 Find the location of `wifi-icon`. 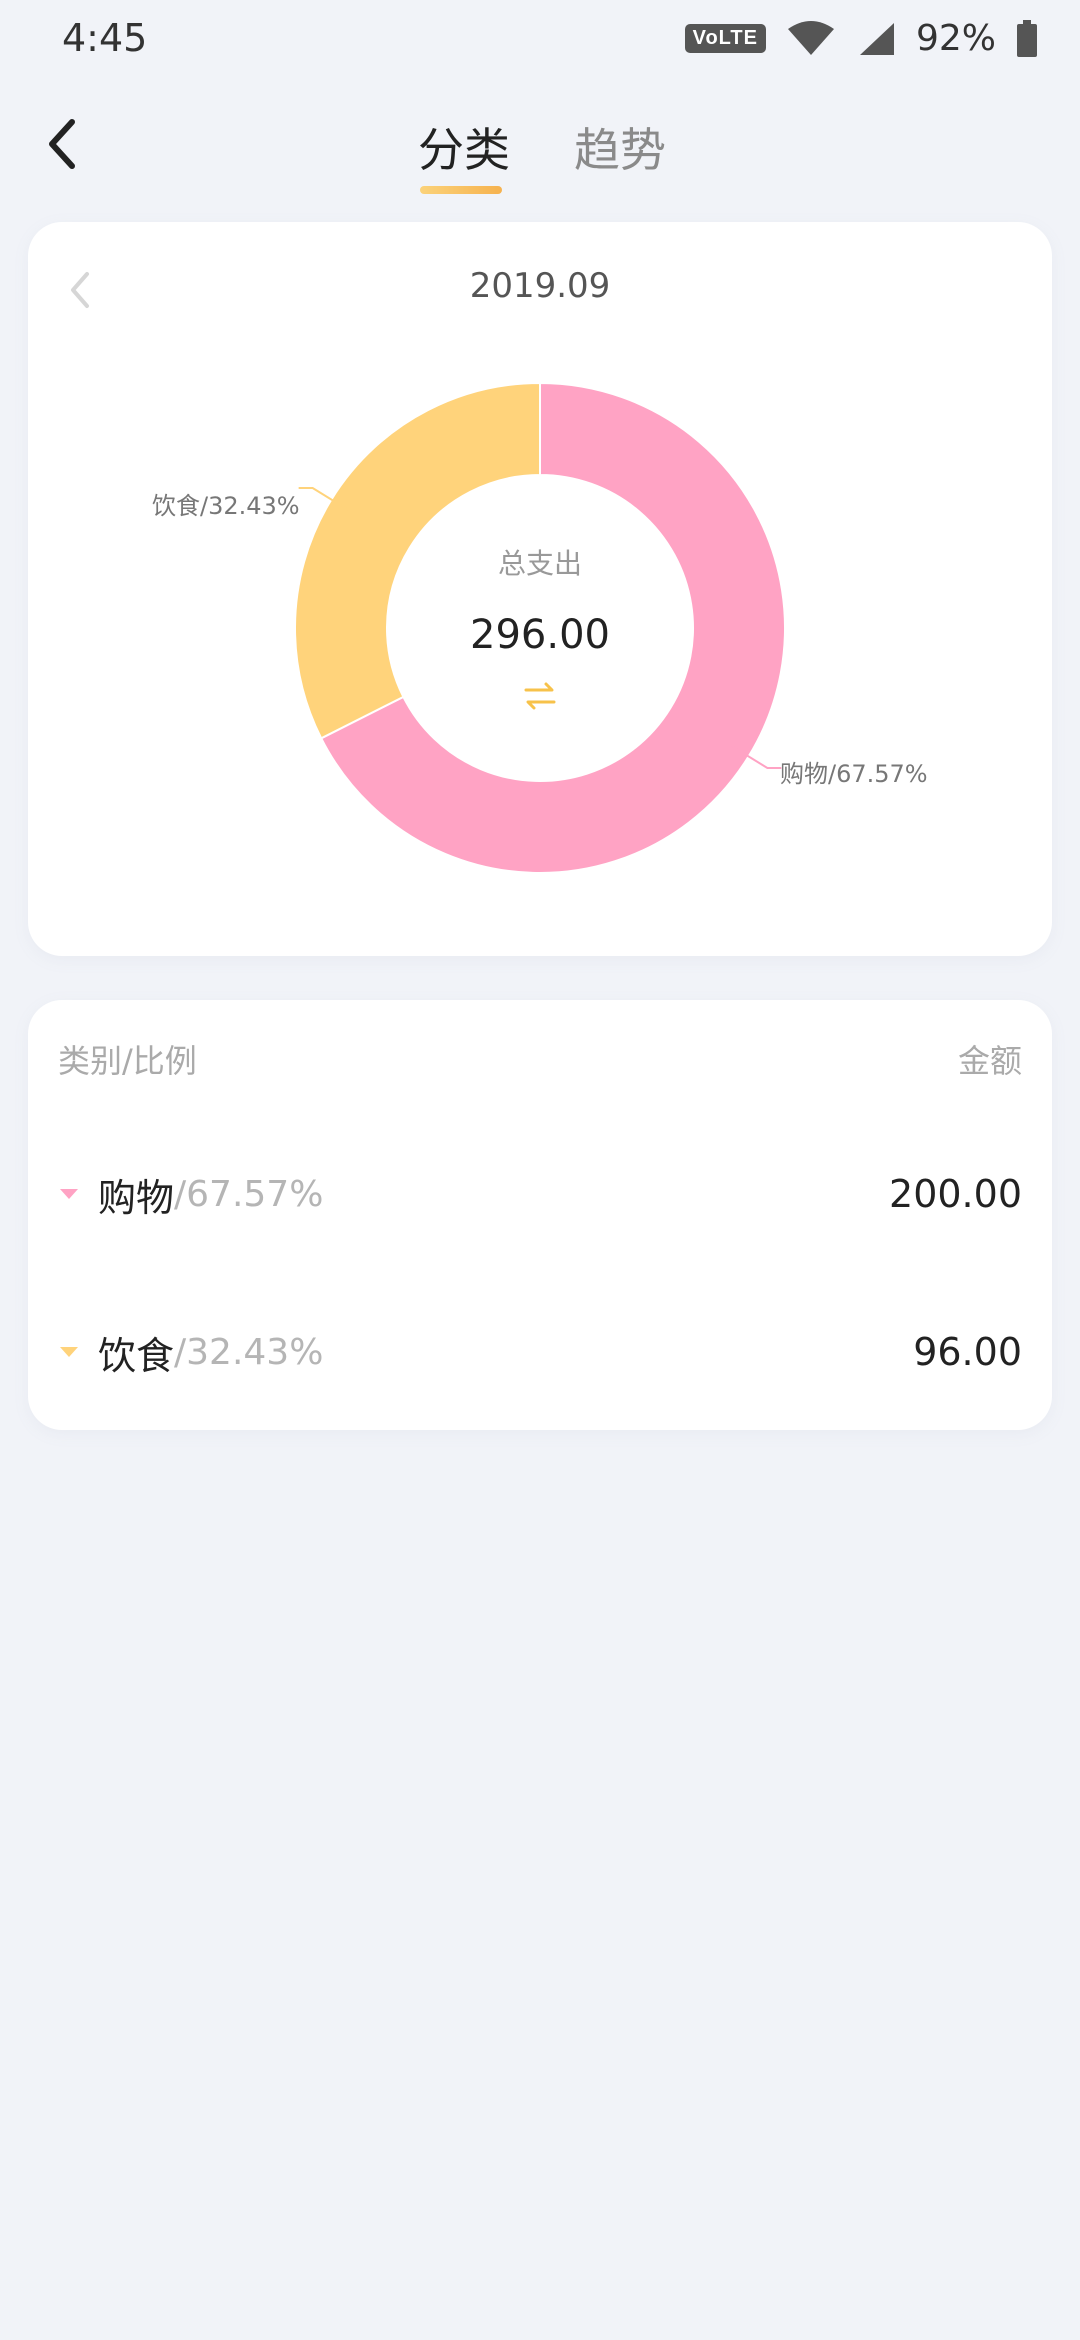

wifi-icon is located at coordinates (810, 37).